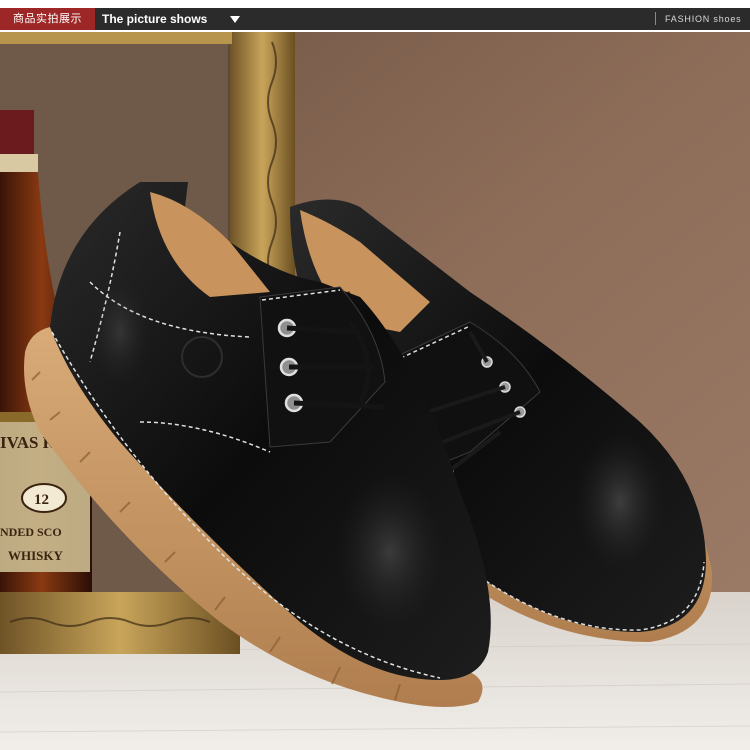  What do you see at coordinates (155, 19) in the screenshot?
I see `header-title: The picture shows` at bounding box center [155, 19].